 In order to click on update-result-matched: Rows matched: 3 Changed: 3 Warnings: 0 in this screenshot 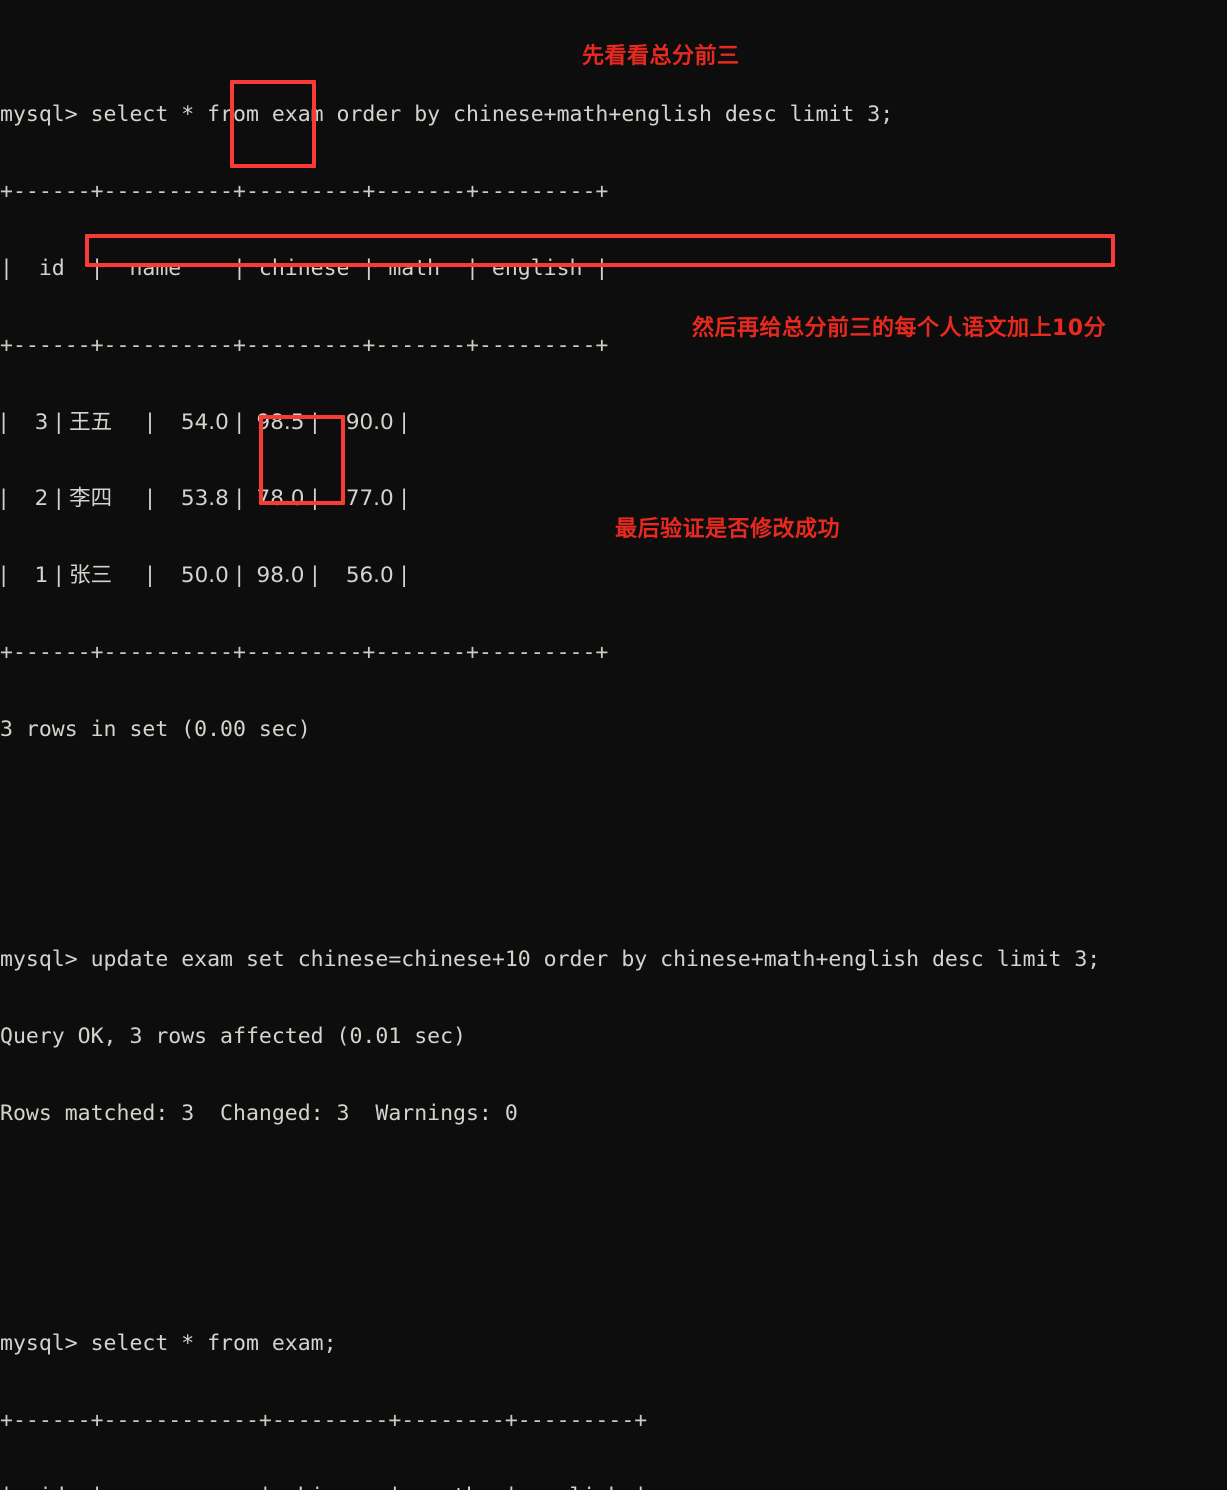, I will do `click(259, 1113)`.